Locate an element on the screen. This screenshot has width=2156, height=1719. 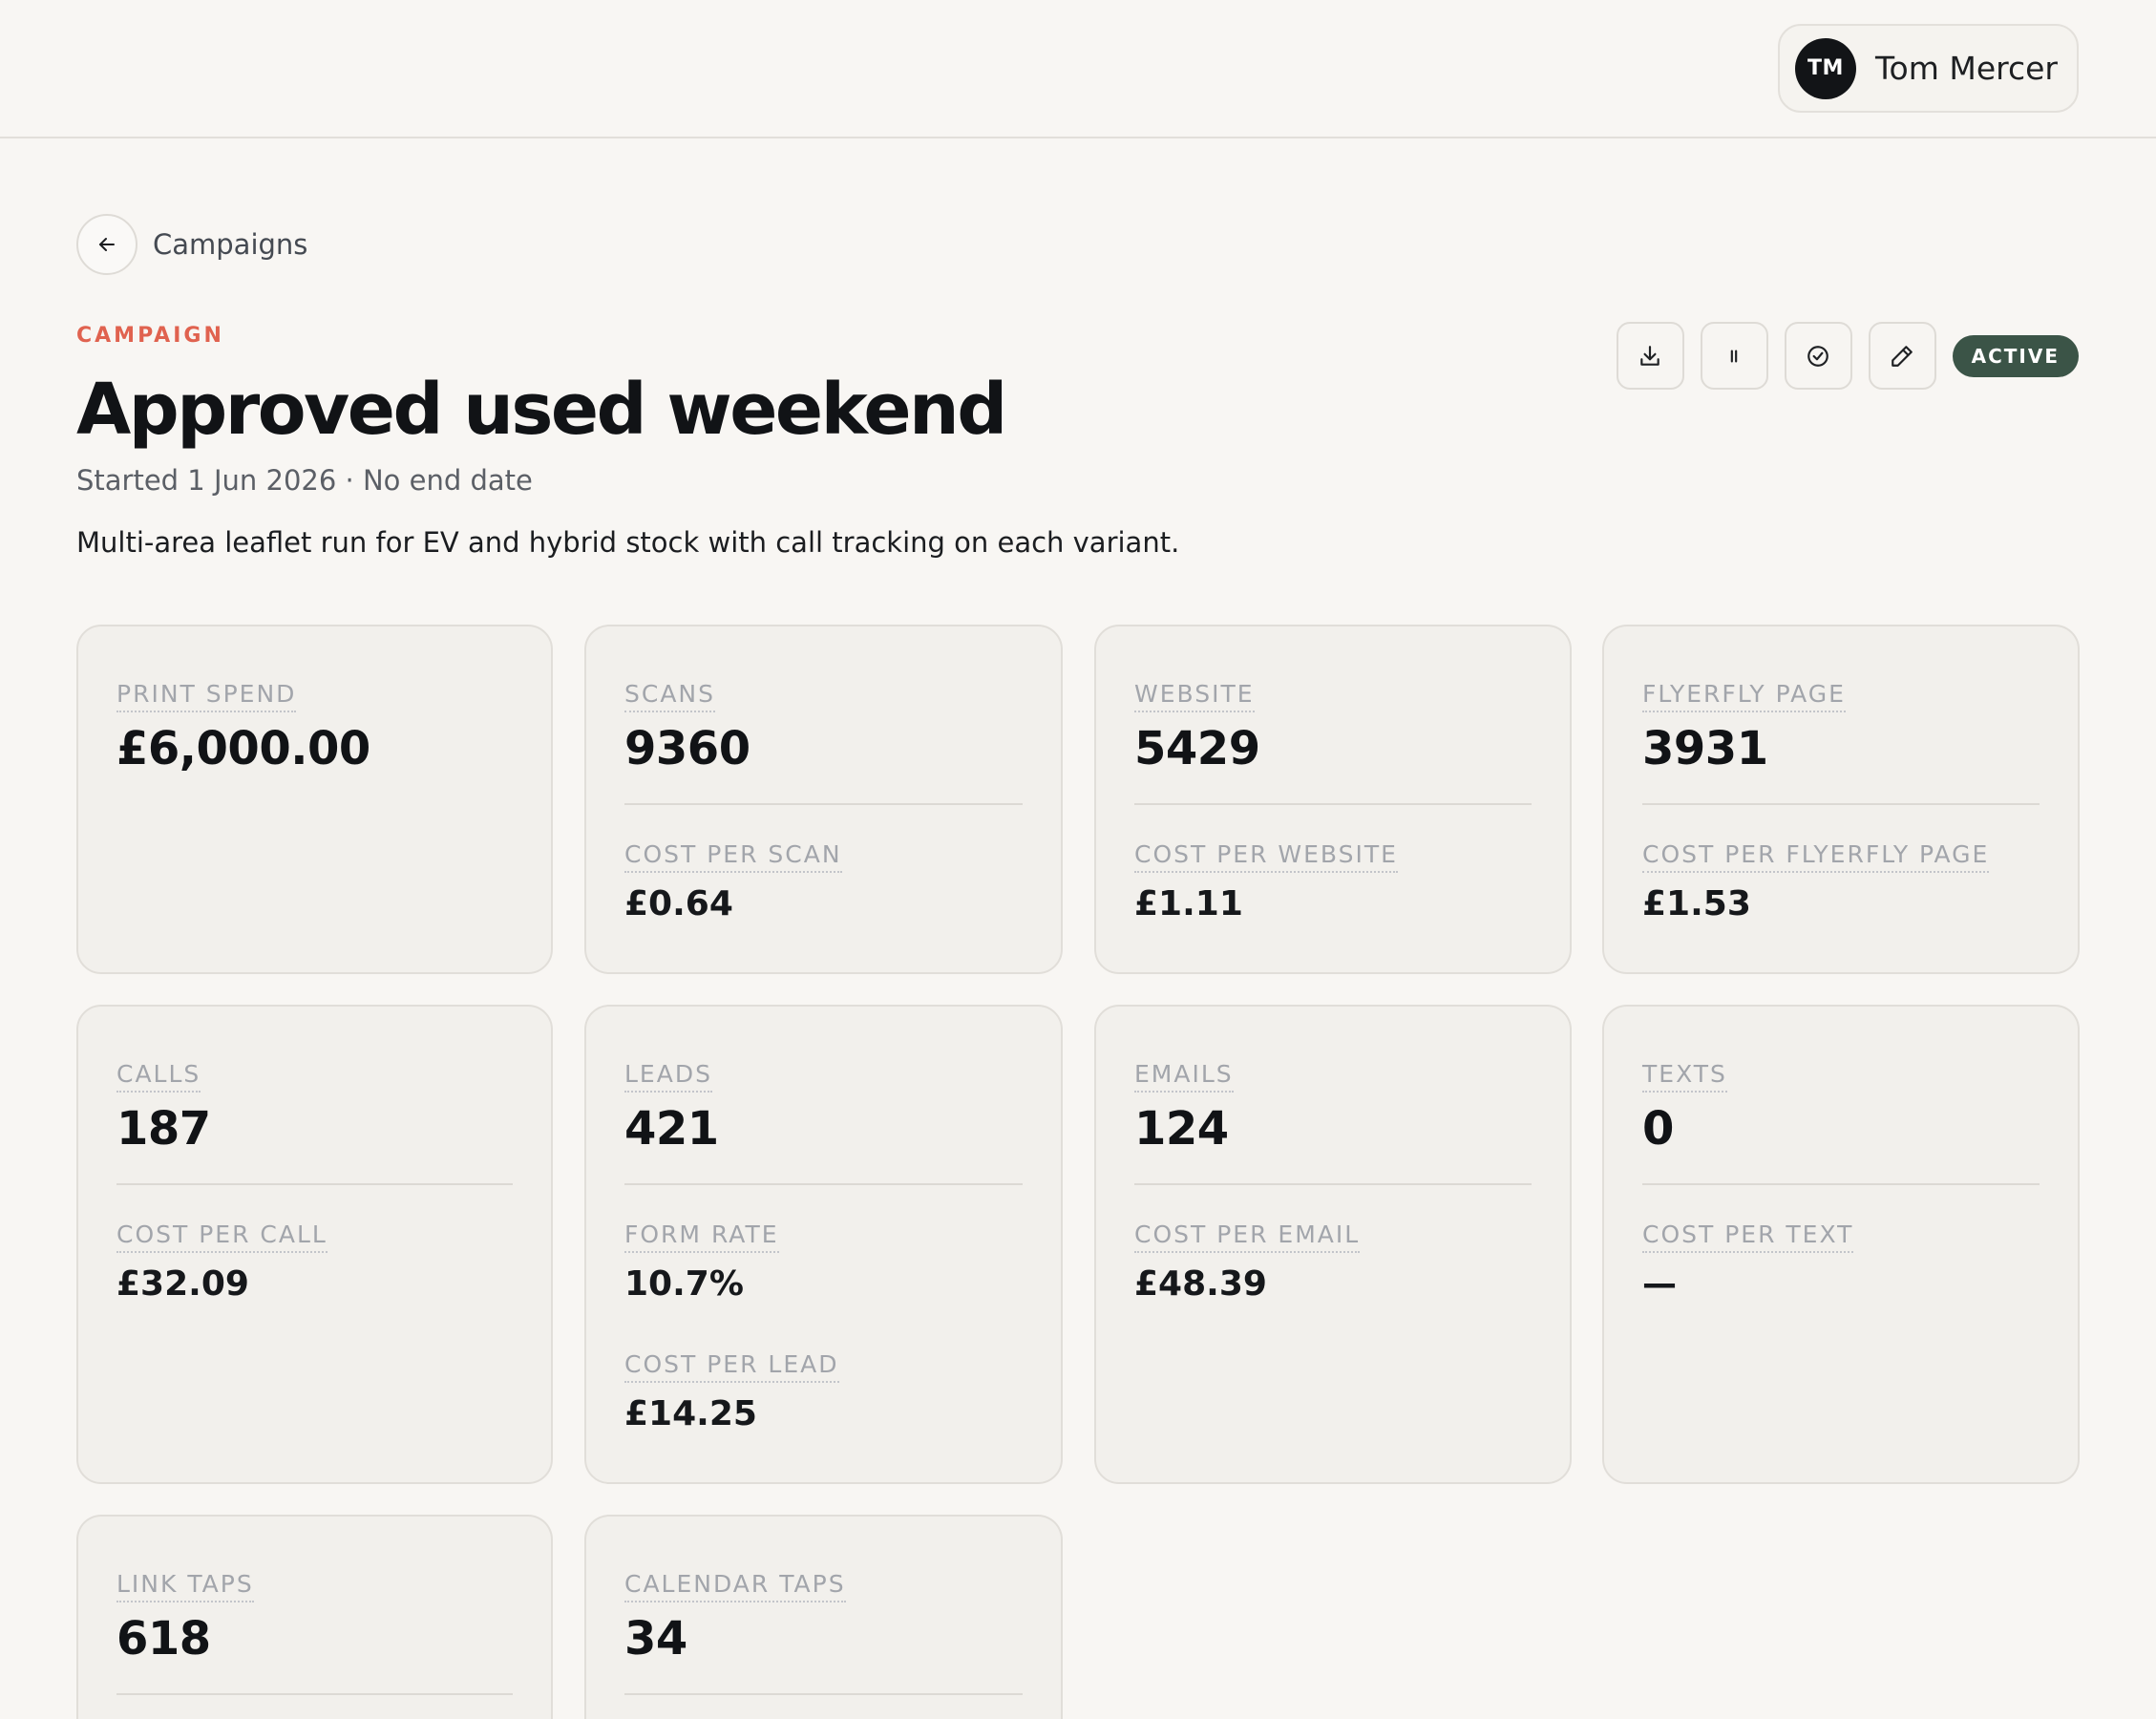
back-link-campaigns: Campaigns is located at coordinates (230, 244).